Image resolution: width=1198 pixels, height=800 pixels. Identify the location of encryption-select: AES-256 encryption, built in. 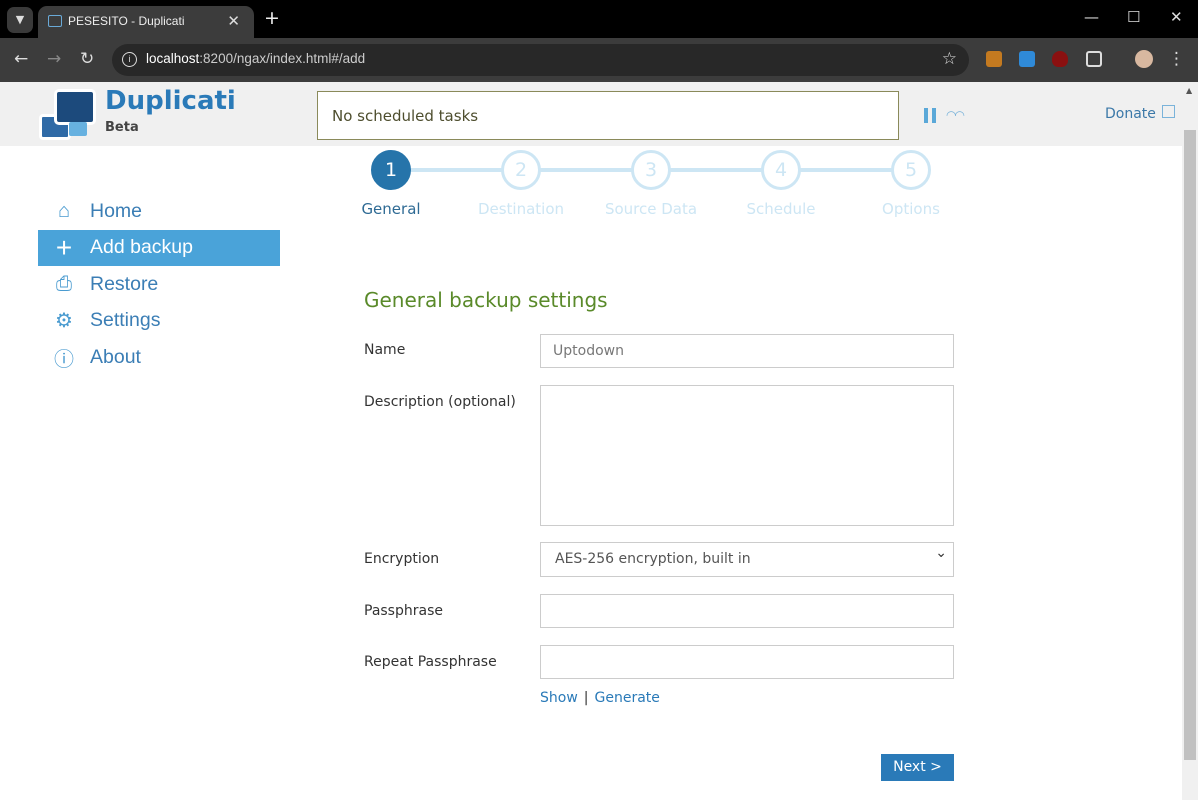
(747, 559).